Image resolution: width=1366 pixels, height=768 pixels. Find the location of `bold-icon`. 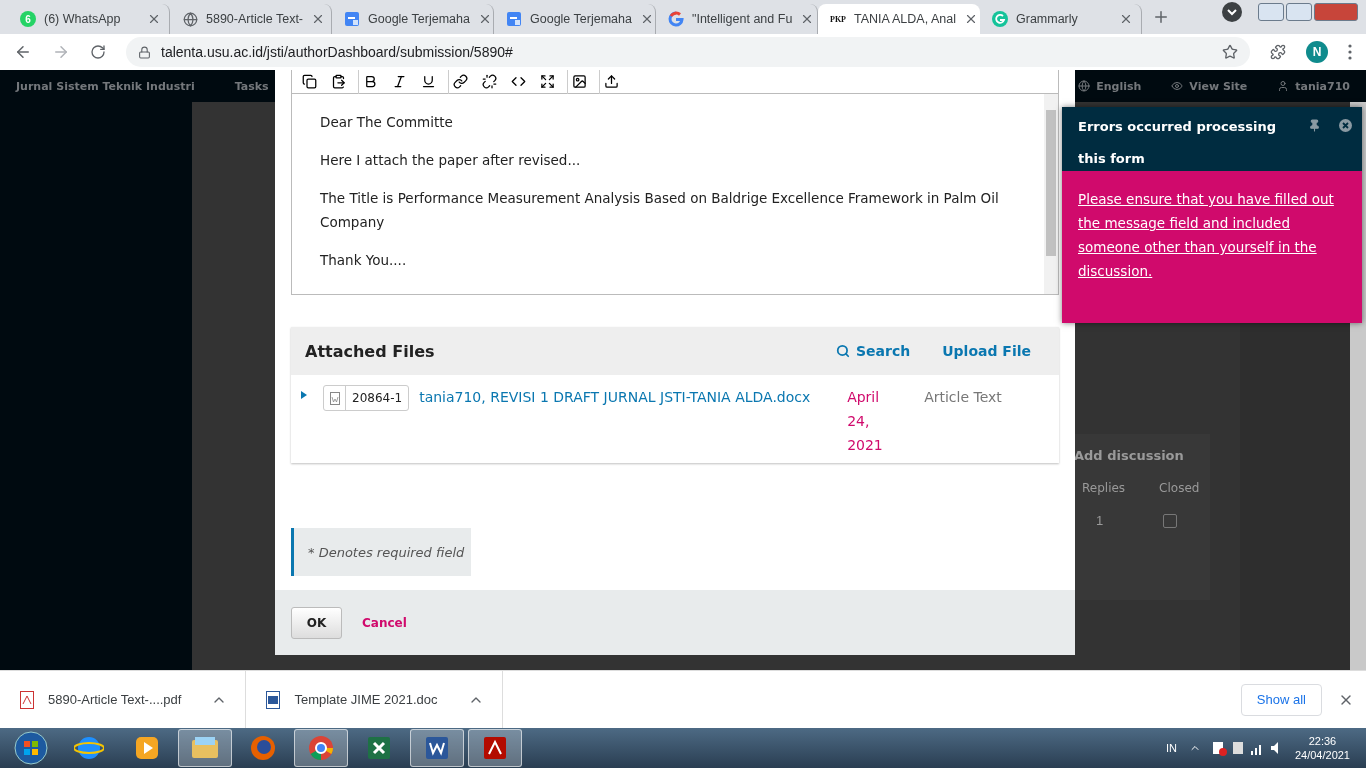

bold-icon is located at coordinates (370, 81).